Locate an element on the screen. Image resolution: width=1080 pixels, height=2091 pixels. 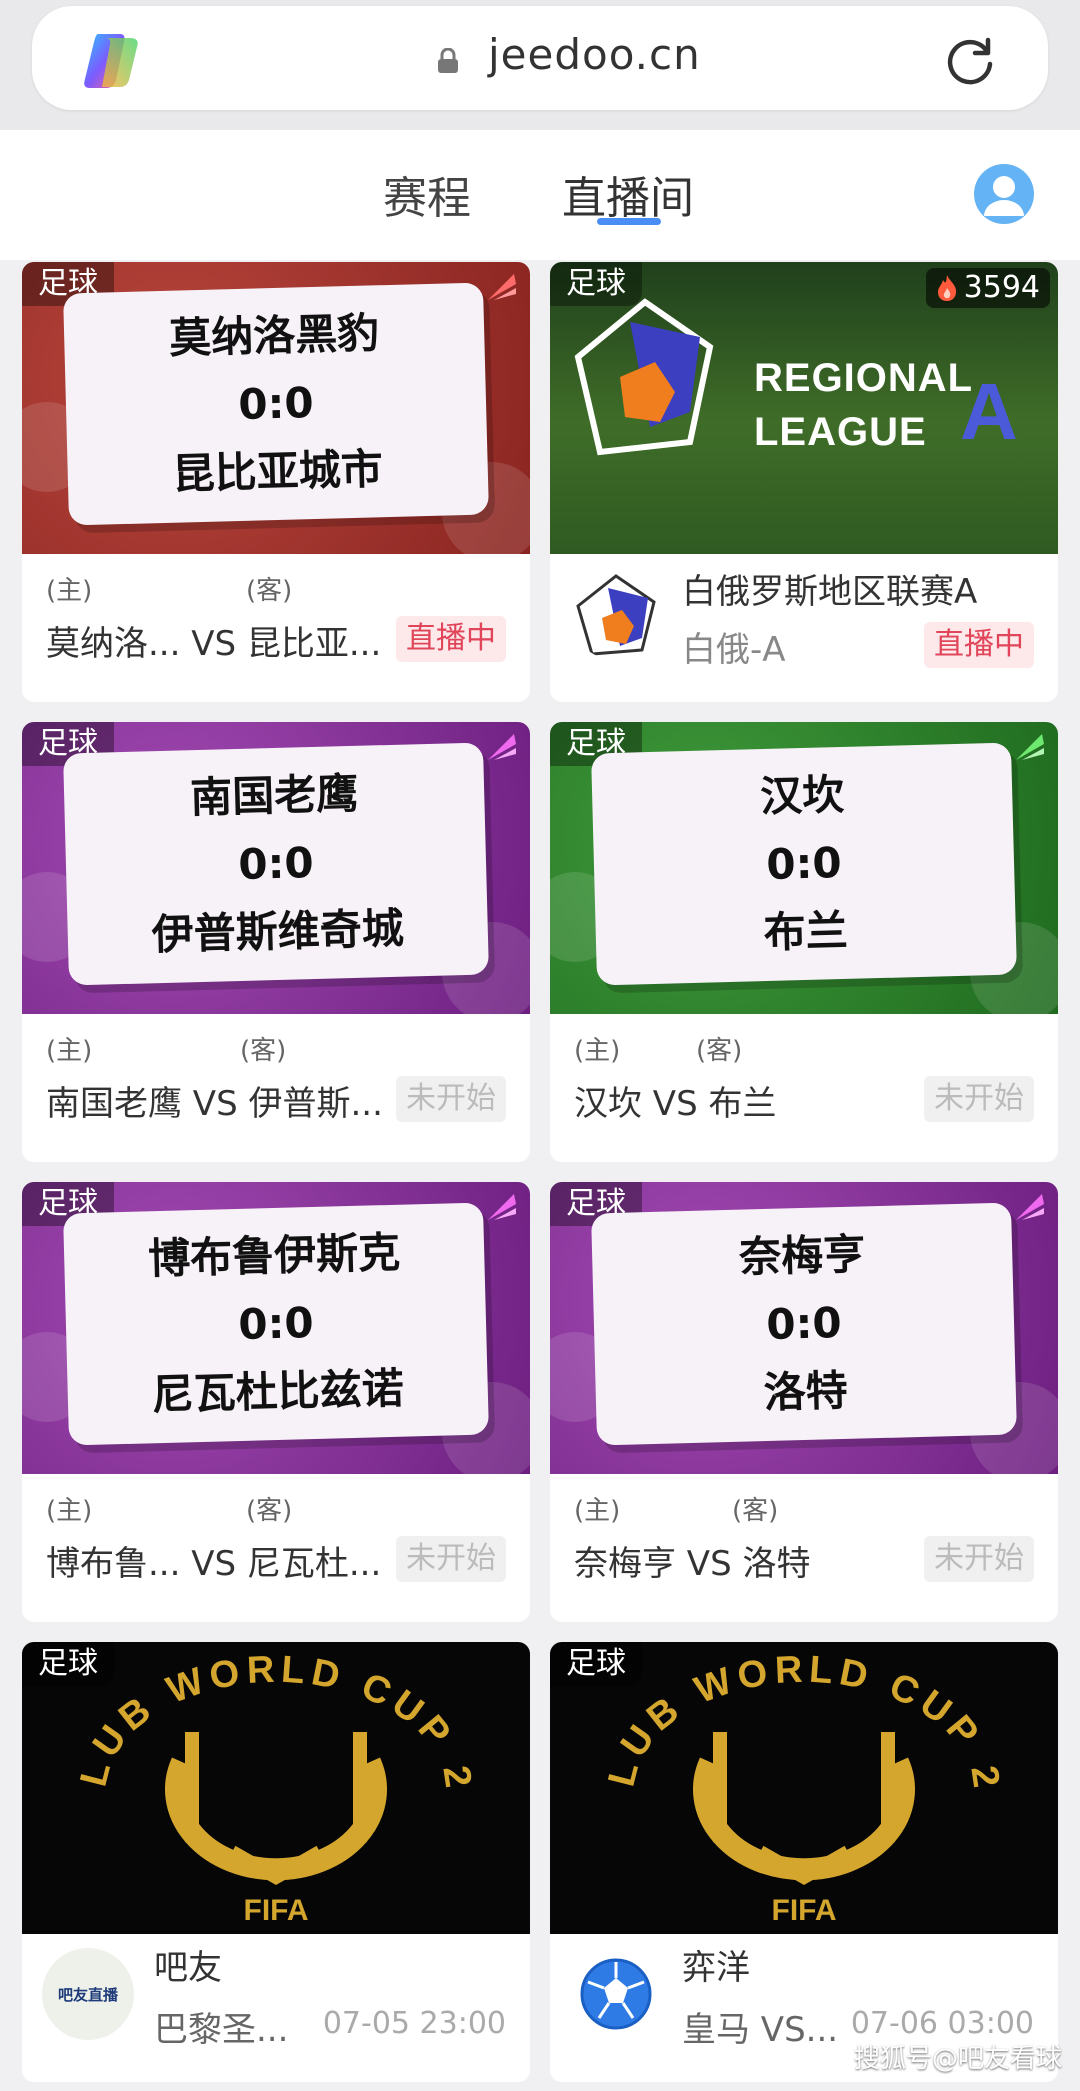
browser-toolbar: jeedoo.cn is located at coordinates (540, 65).